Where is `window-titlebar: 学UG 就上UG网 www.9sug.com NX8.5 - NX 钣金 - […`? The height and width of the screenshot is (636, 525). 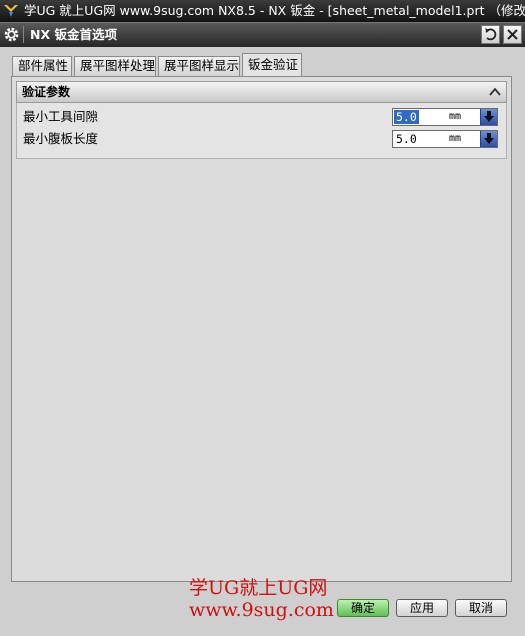
window-titlebar: 学UG 就上UG网 www.9sug.com NX8.5 - NX 钣金 - [… is located at coordinates (262, 11).